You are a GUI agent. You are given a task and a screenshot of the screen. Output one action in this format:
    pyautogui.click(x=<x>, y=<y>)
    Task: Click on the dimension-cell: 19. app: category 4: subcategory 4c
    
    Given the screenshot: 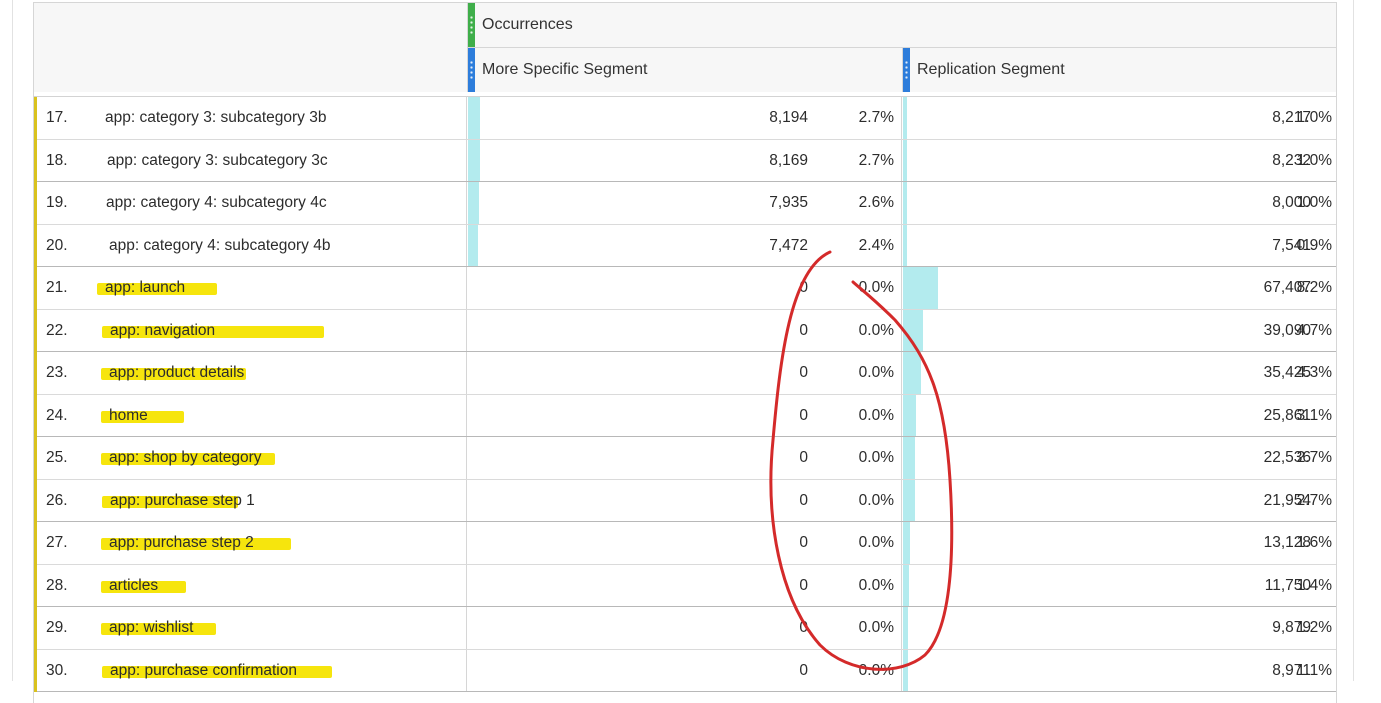 What is the action you would take?
    pyautogui.click(x=250, y=203)
    